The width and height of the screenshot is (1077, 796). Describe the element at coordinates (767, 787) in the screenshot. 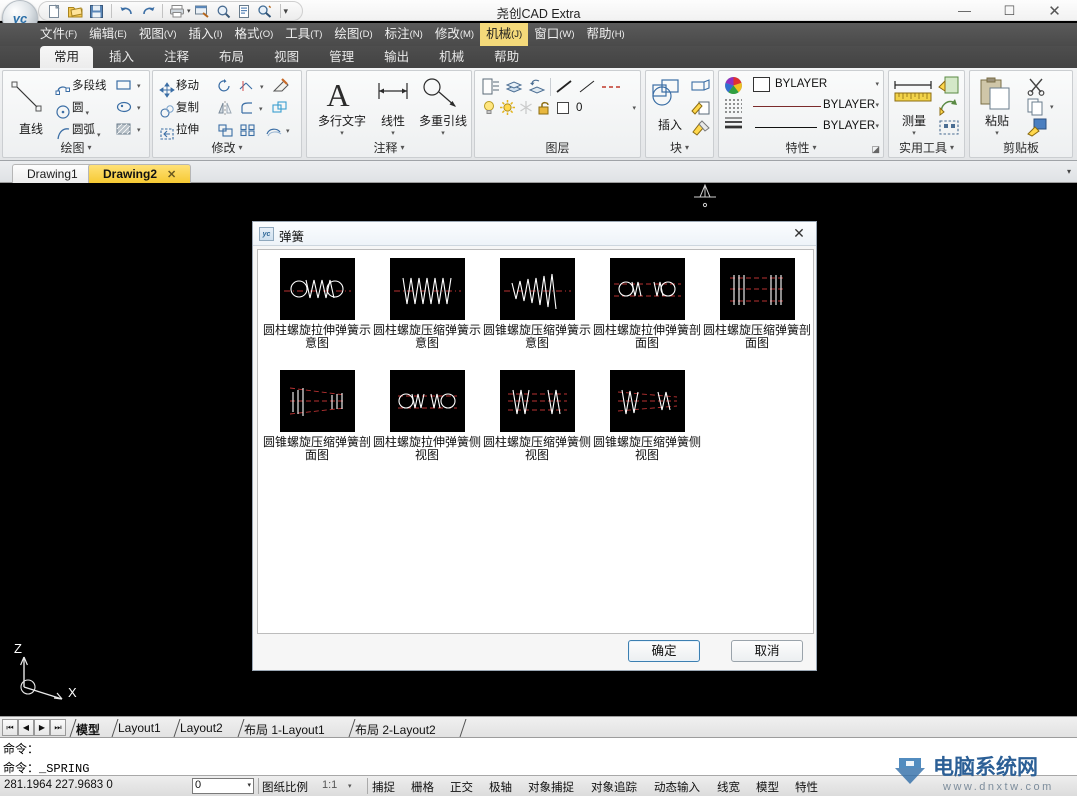

I see `toggle-model: 模型` at that location.